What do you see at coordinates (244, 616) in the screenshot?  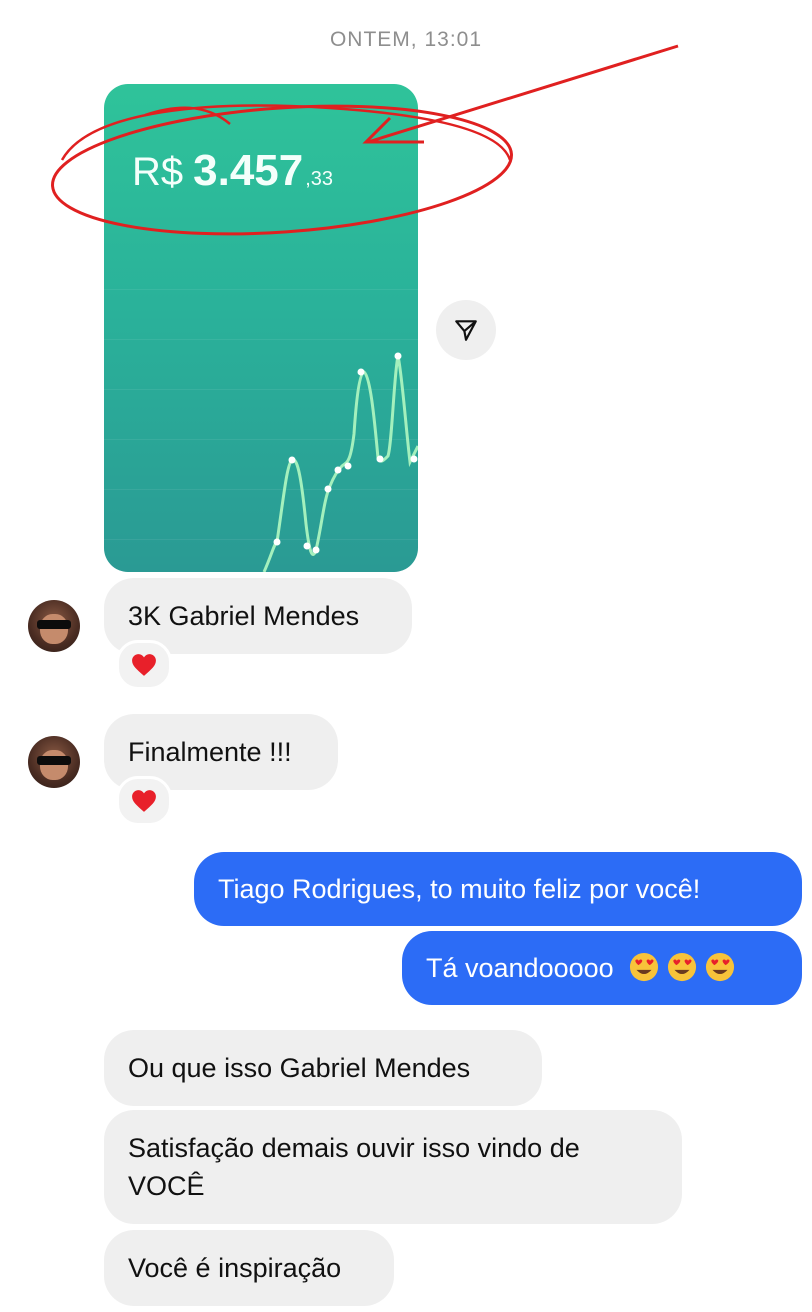 I see `message-text: 3K Gabriel Mendes` at bounding box center [244, 616].